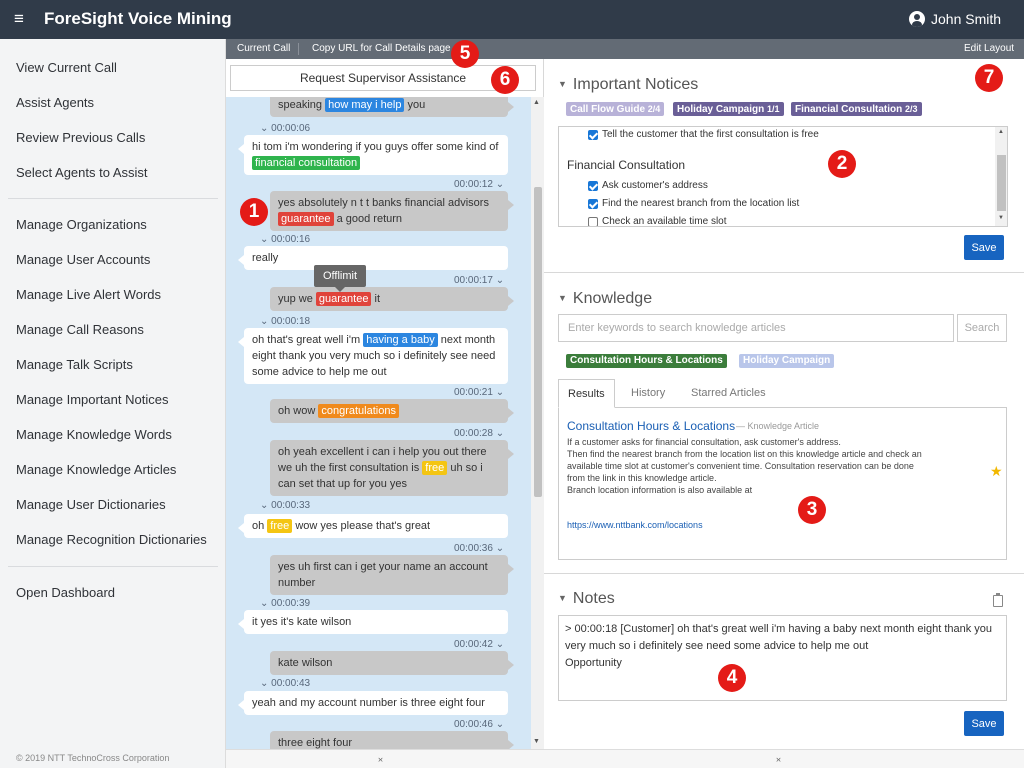 The image size is (1024, 768). Describe the element at coordinates (756, 328) in the screenshot. I see `knowledge-search-input` at that location.